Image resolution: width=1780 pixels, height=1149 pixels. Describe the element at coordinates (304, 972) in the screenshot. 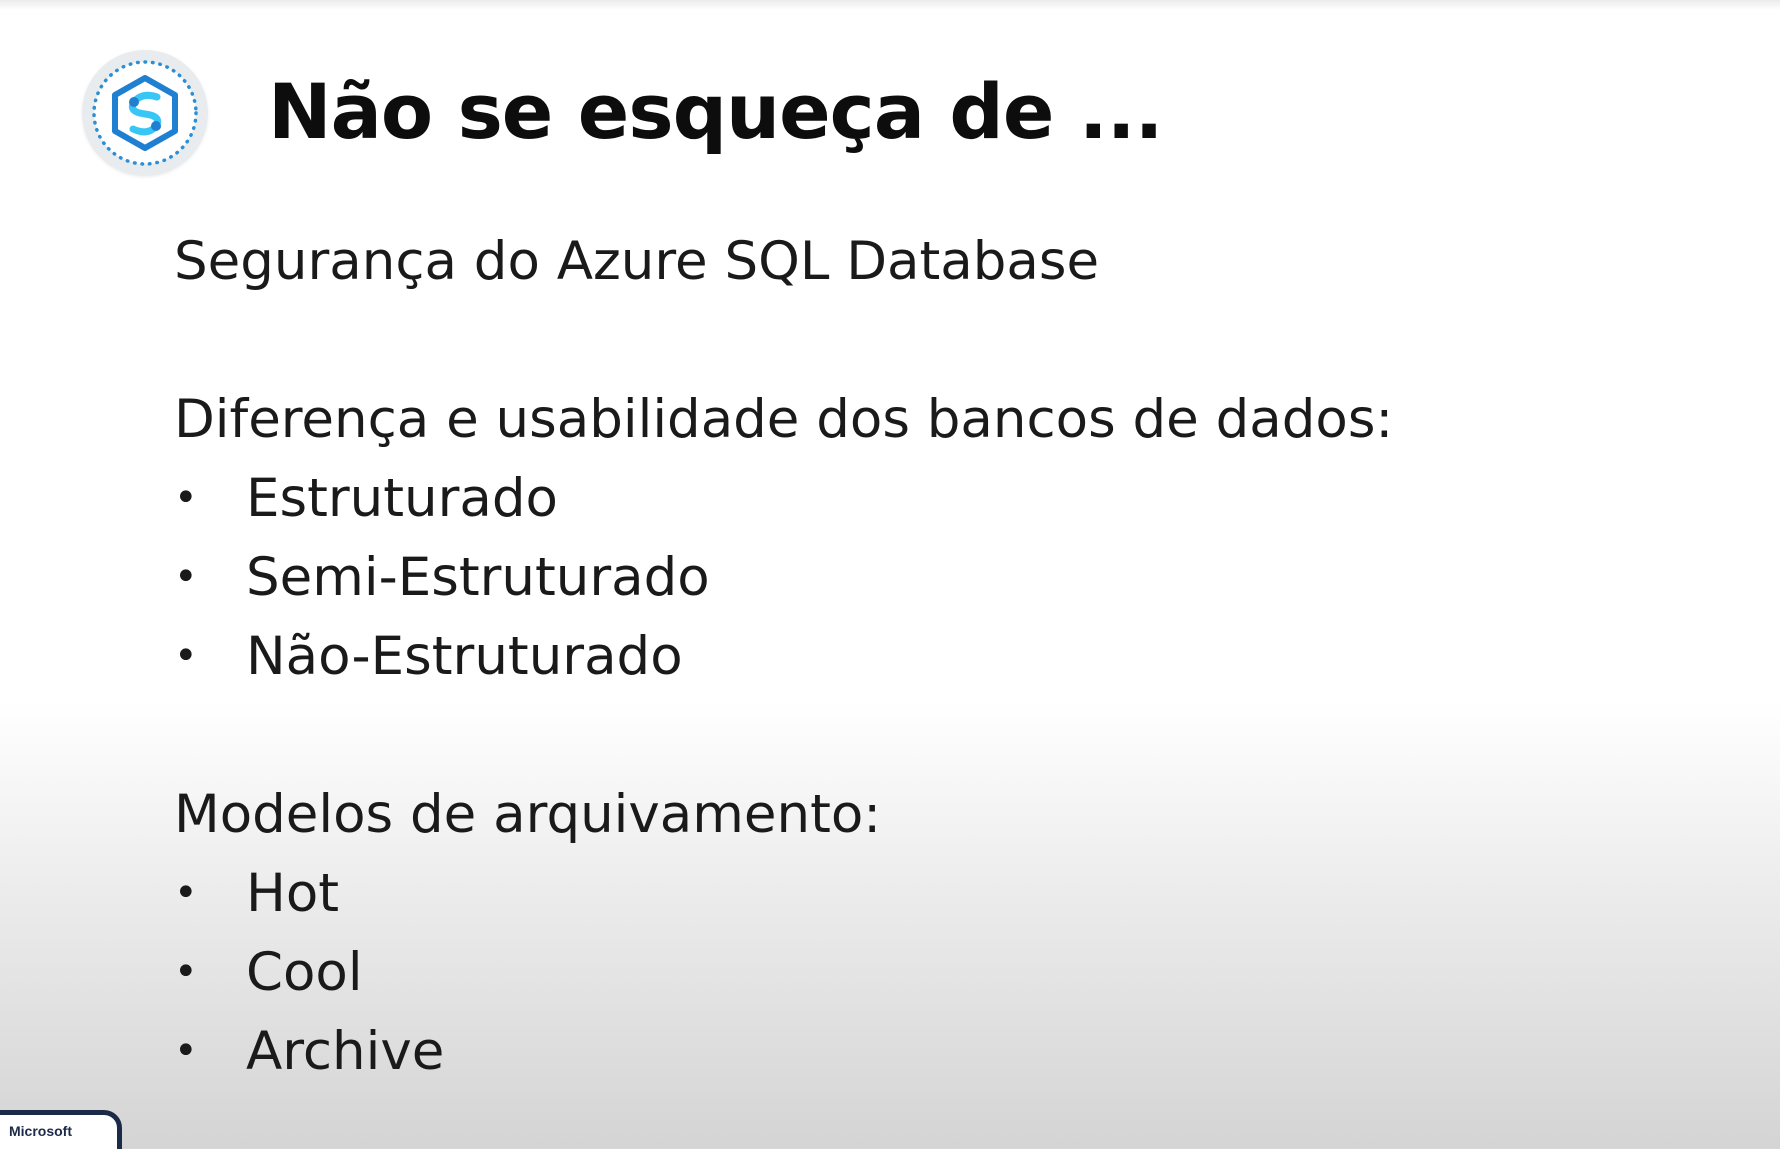

I see `list-item-label: Cool` at that location.